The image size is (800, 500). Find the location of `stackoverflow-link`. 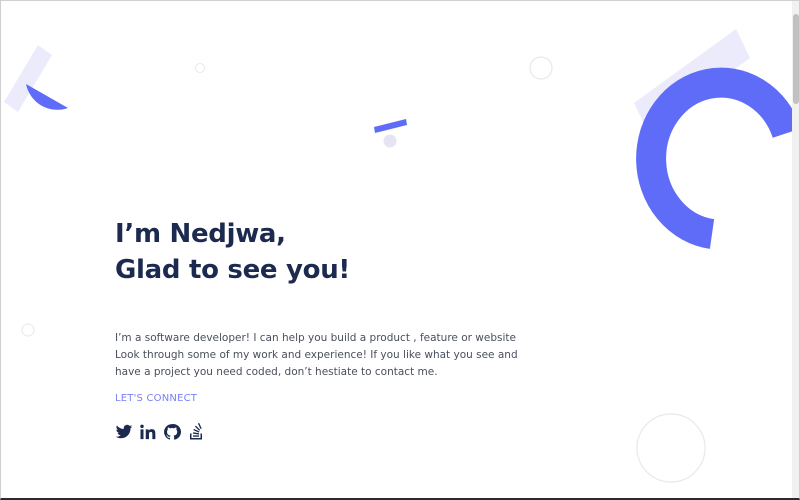

stackoverflow-link is located at coordinates (196, 432).